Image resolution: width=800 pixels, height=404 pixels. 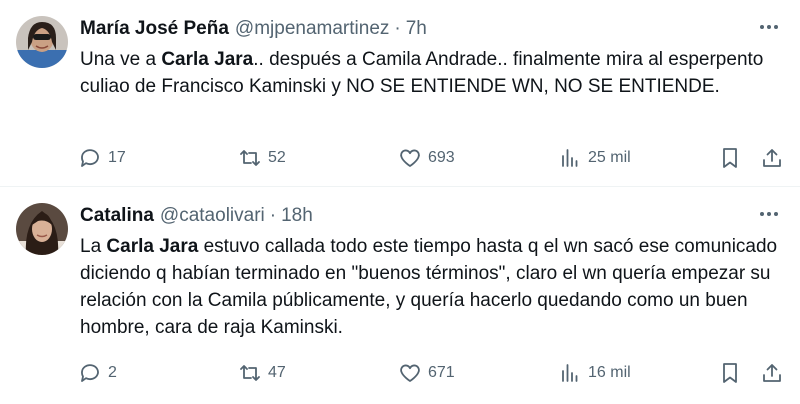 What do you see at coordinates (426, 373) in the screenshot?
I see `like-button: 671` at bounding box center [426, 373].